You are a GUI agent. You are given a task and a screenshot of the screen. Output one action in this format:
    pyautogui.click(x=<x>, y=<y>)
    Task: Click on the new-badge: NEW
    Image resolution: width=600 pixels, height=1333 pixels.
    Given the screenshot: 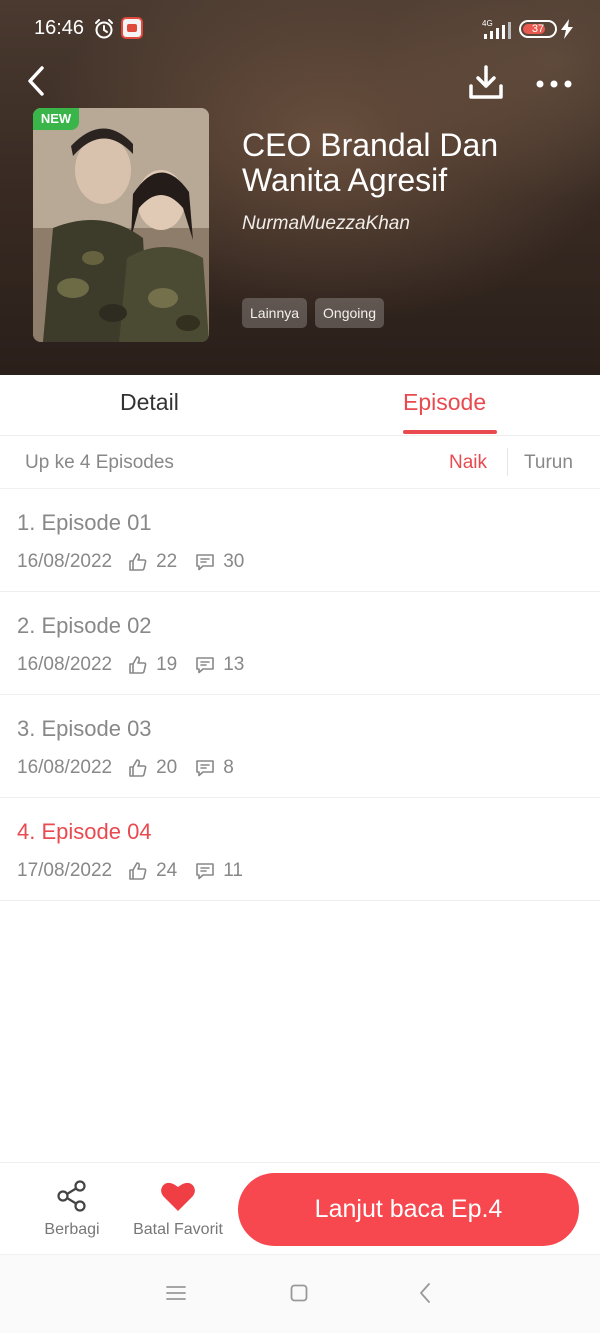 What is the action you would take?
    pyautogui.click(x=56, y=119)
    